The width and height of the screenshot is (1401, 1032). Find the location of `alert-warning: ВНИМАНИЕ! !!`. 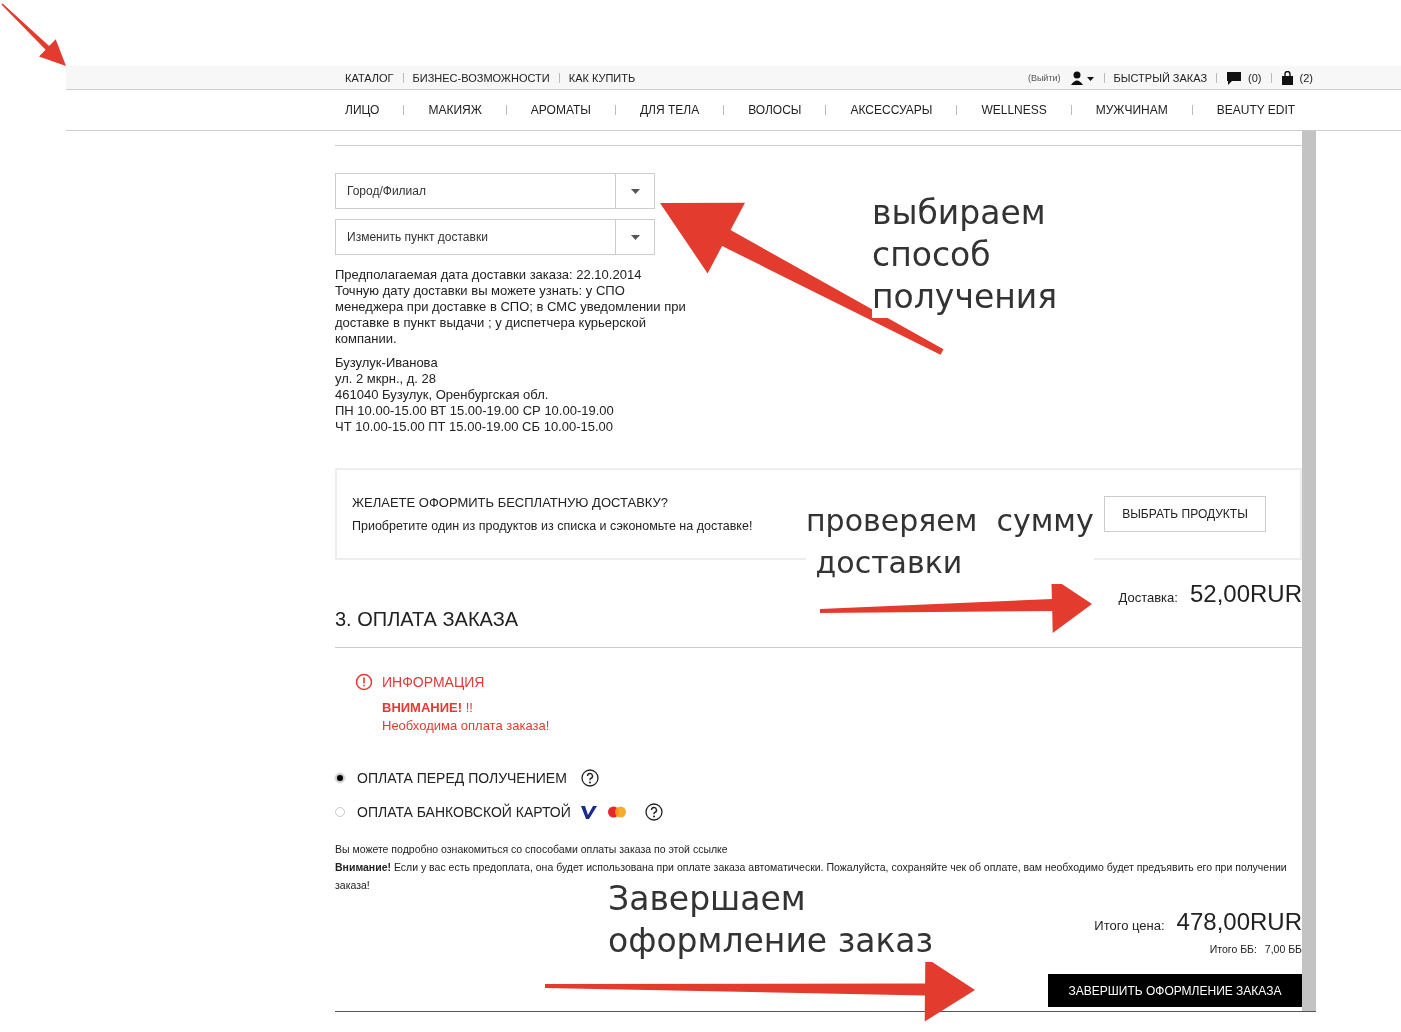

alert-warning: ВНИМАНИЕ! !! is located at coordinates (428, 708).